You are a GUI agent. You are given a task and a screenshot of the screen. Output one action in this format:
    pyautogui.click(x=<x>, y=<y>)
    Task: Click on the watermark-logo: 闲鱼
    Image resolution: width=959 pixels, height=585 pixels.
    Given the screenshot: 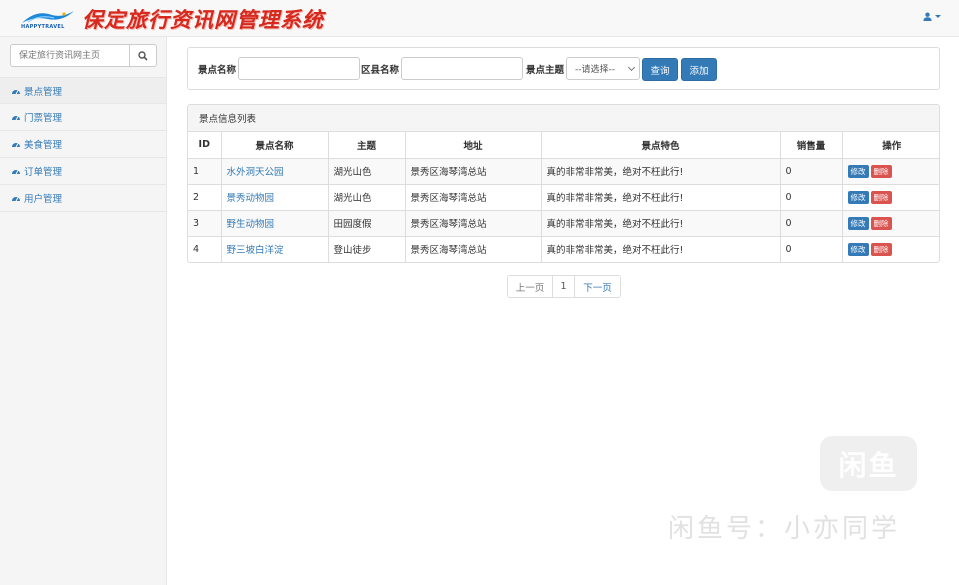 What is the action you would take?
    pyautogui.click(x=868, y=463)
    